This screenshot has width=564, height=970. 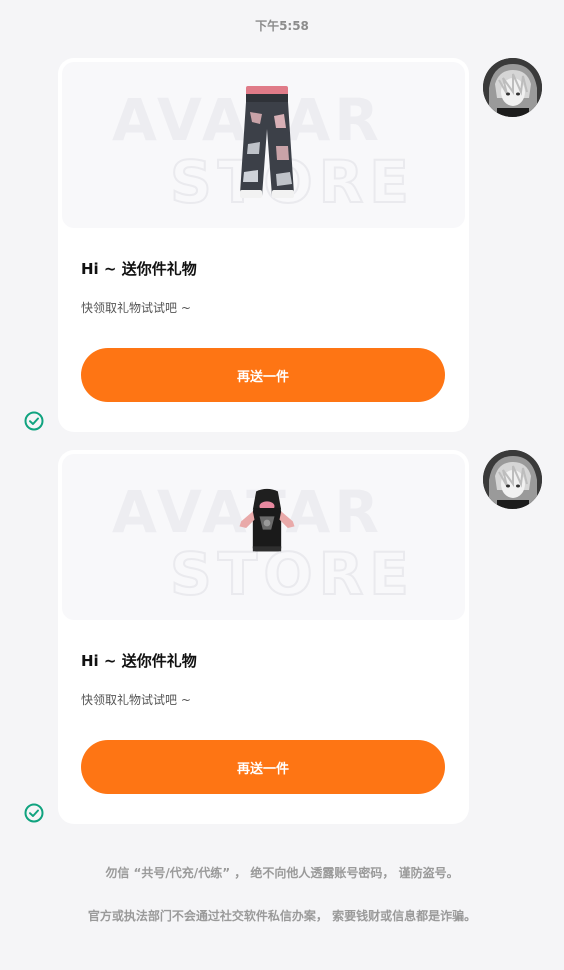 I want to click on jeans-icon, so click(x=267, y=142).